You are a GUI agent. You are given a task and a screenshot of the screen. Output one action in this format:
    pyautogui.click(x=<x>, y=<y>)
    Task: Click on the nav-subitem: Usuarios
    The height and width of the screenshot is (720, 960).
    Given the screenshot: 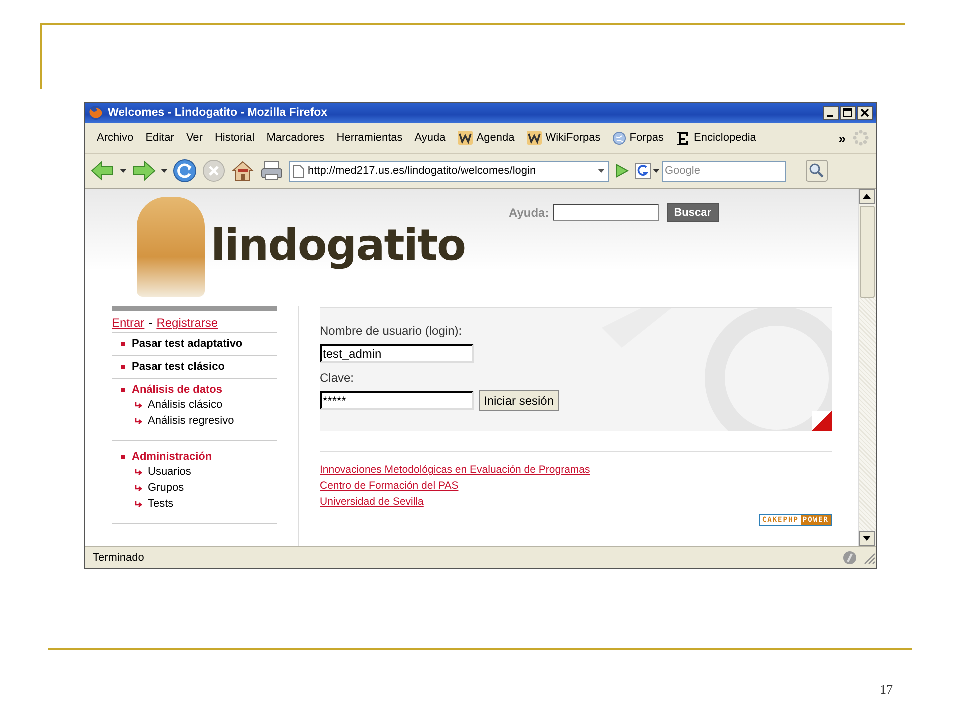 What is the action you would take?
    pyautogui.click(x=170, y=472)
    